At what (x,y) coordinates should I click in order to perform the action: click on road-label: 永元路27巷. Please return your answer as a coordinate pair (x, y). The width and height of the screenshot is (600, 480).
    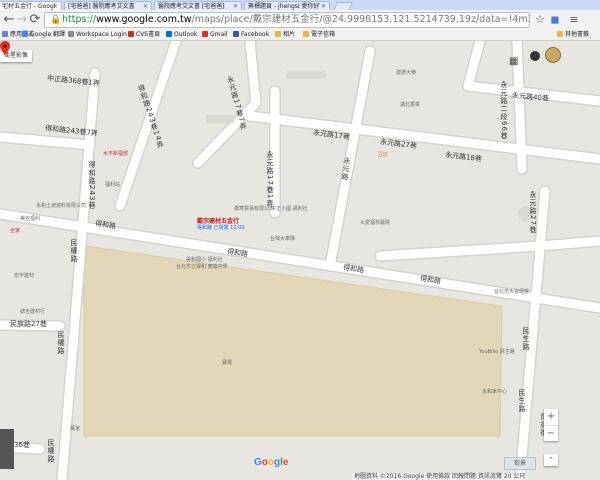
    Looking at the image, I should click on (533, 212).